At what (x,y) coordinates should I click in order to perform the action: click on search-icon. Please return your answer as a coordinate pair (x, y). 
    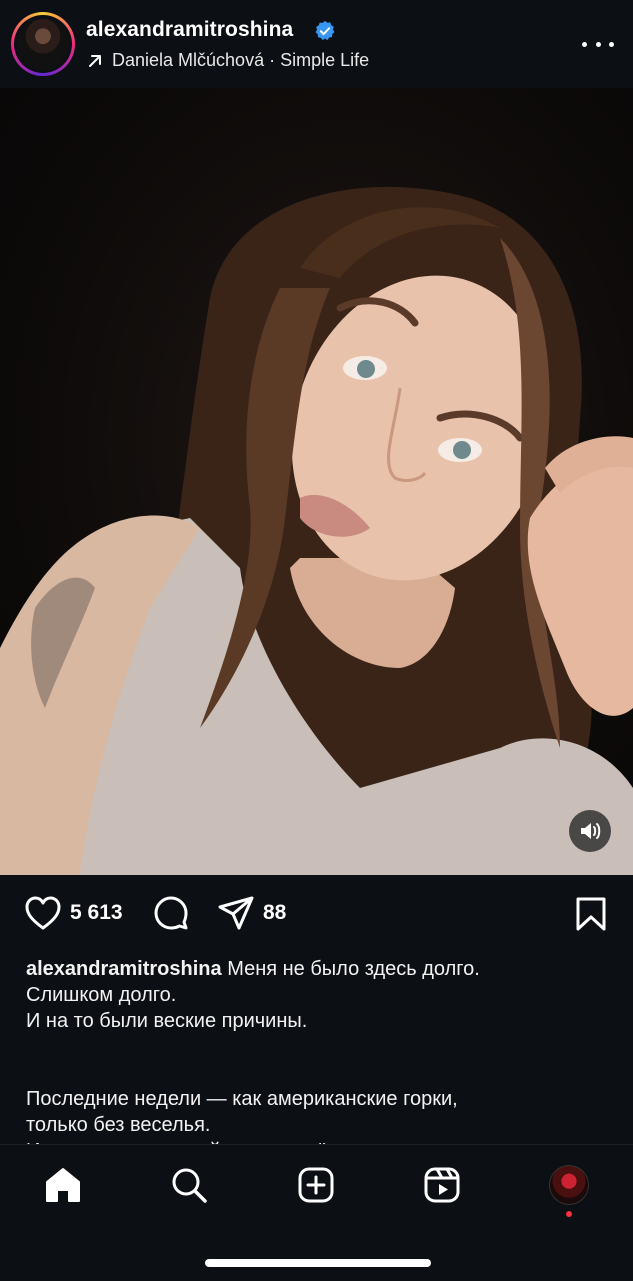
    Looking at the image, I should click on (189, 1185).